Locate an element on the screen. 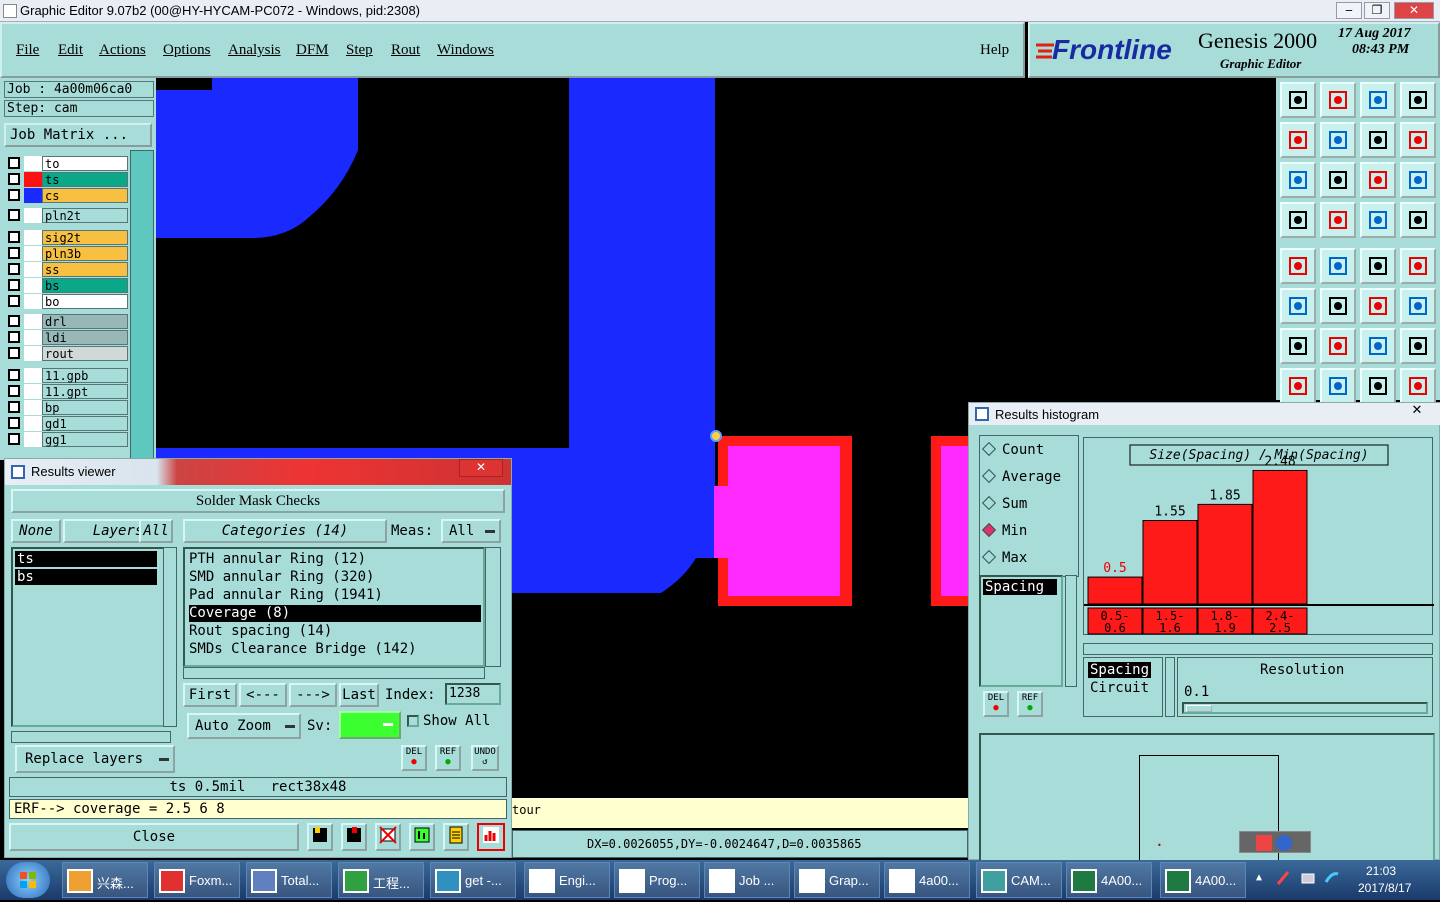 This screenshot has height=902, width=1440. histogram-measure-list: Spacing is located at coordinates (1021, 631).